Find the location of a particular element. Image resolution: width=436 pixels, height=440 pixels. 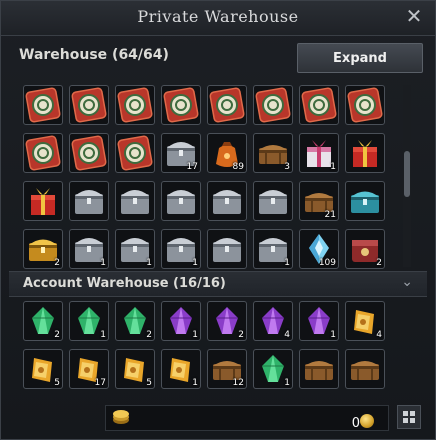

item-quantity: 12 is located at coordinates (238, 383).